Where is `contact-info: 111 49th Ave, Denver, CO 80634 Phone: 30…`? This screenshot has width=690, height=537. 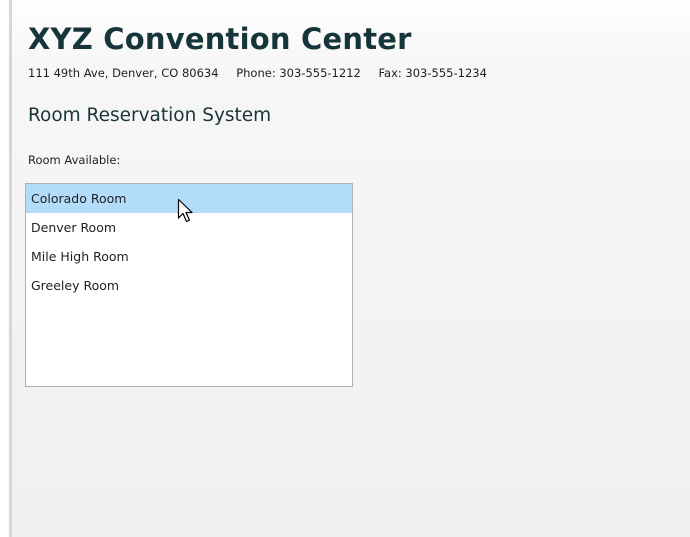 contact-info: 111 49th Ave, Denver, CO 80634 Phone: 30… is located at coordinates (257, 73).